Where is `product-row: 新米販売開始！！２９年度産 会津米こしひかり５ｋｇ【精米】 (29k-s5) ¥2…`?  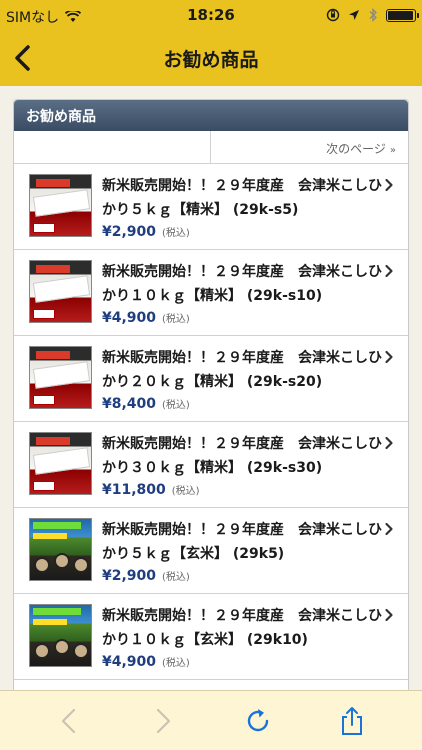
product-row: 新米販売開始！！２９年度産 会津米こしひかり５ｋｇ【精米】 (29k-s5) ¥2… is located at coordinates (211, 207).